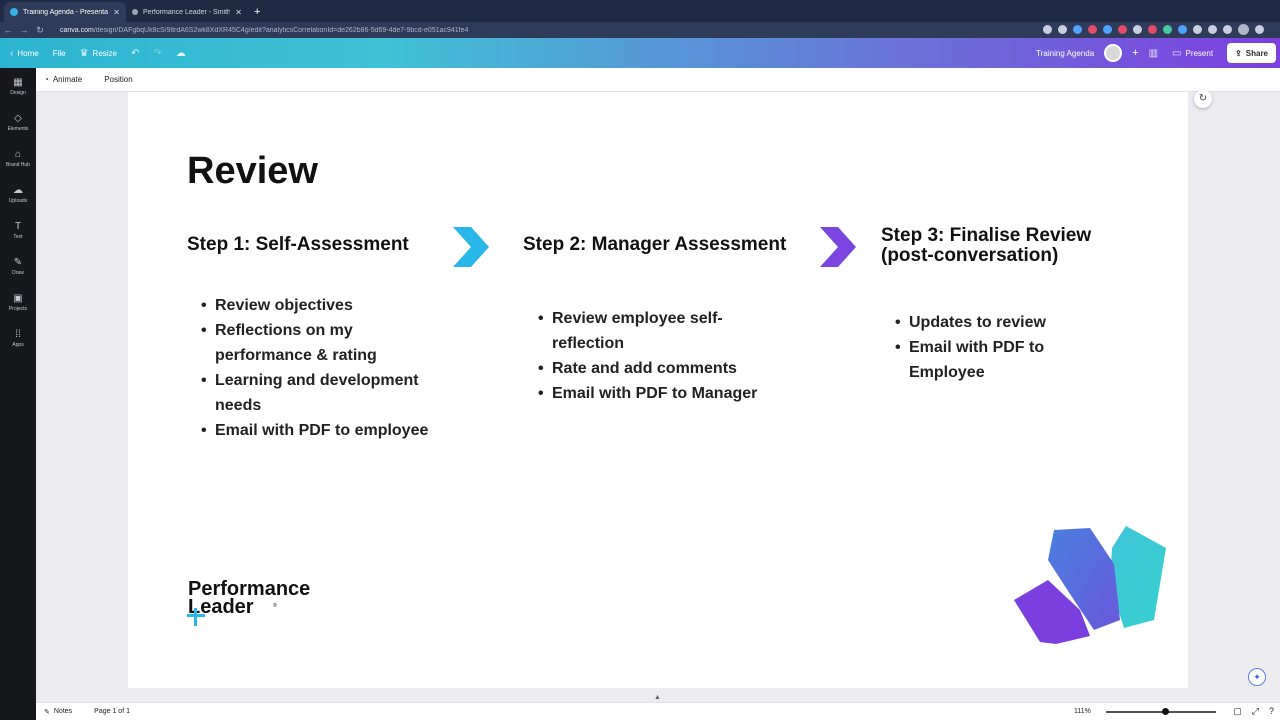 This screenshot has height=720, width=1280. I want to click on loading-favicon-icon, so click(135, 12).